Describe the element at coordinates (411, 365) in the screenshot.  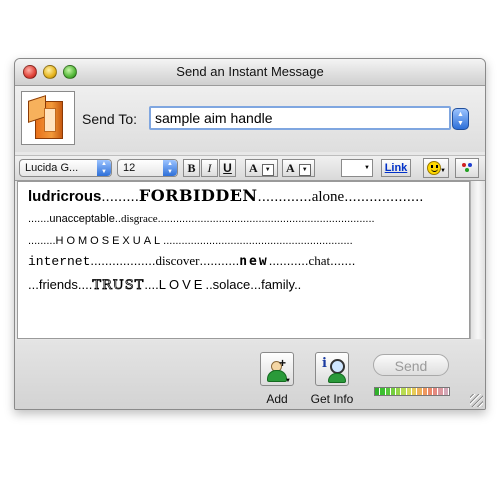
I see `send-button: Send` at that location.